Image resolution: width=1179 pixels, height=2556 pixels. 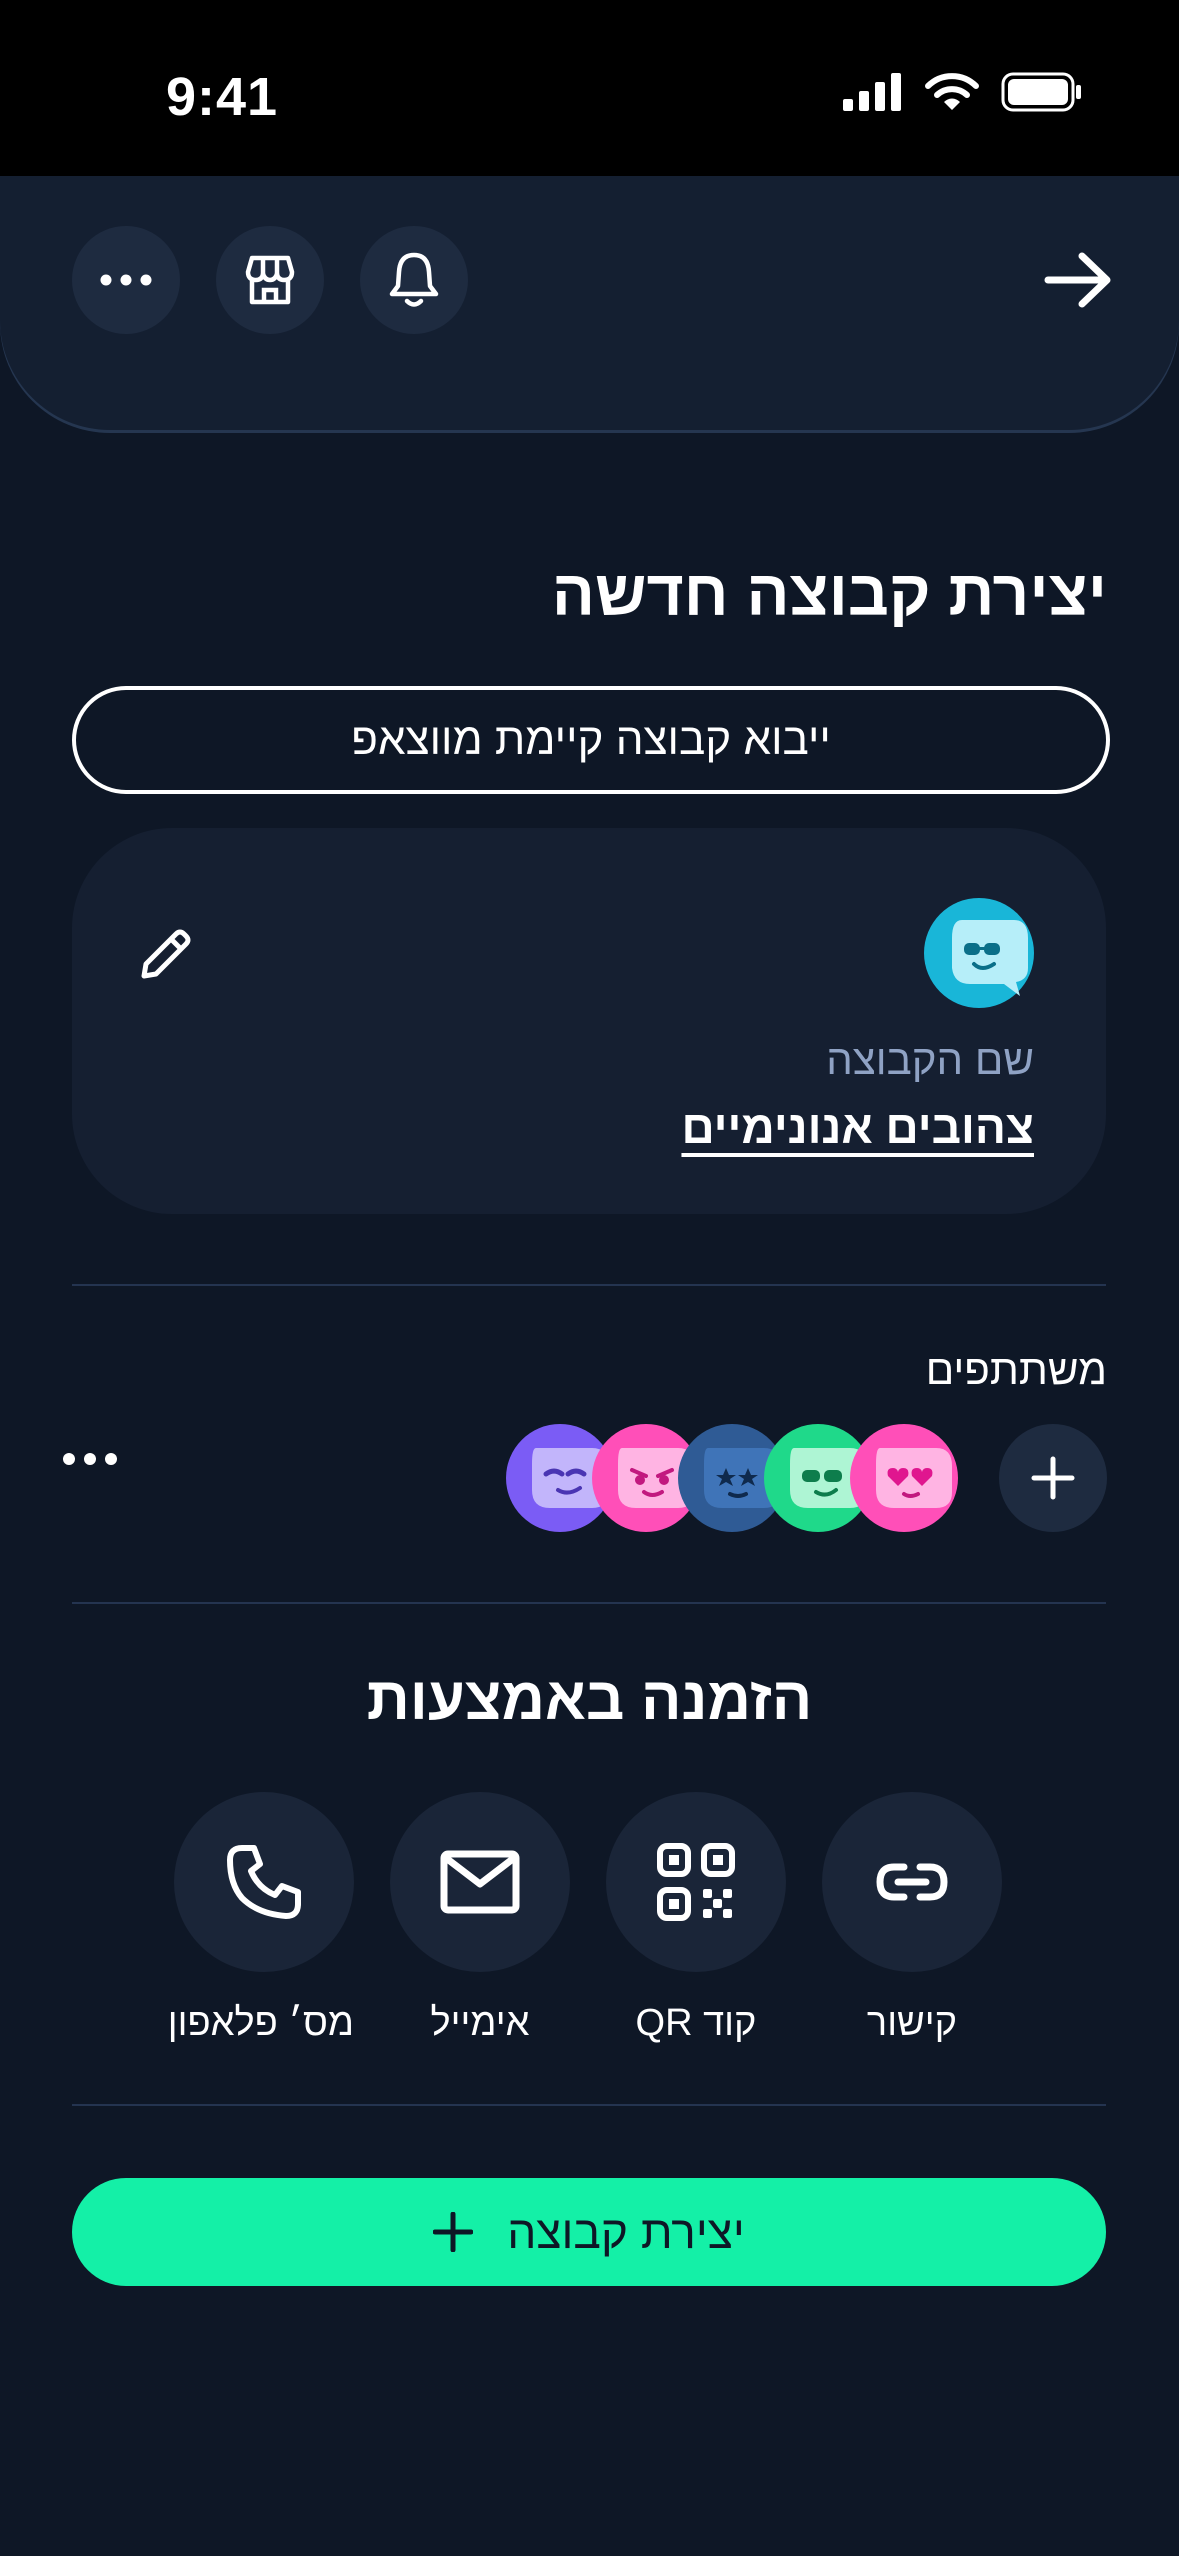 I want to click on invite-qr-option: קוד QR, so click(x=696, y=1918).